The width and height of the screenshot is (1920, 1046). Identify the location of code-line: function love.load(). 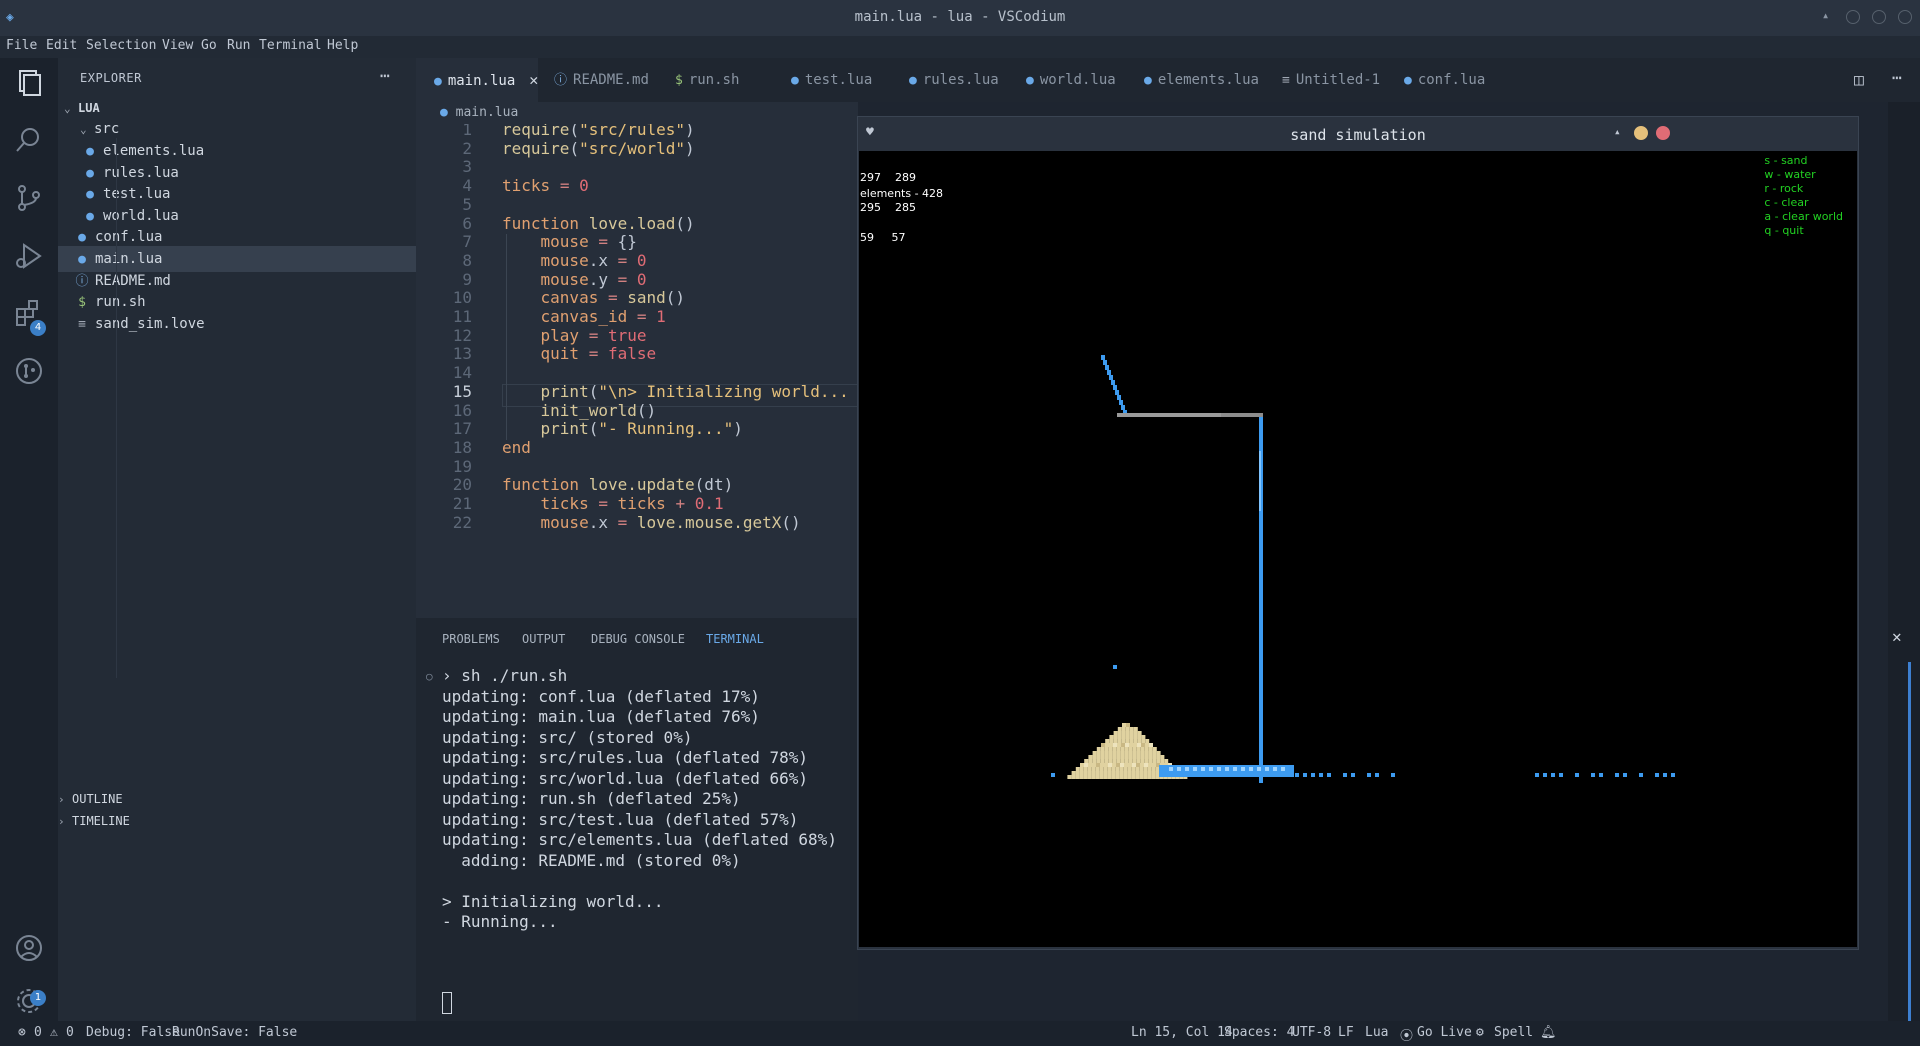
(598, 223).